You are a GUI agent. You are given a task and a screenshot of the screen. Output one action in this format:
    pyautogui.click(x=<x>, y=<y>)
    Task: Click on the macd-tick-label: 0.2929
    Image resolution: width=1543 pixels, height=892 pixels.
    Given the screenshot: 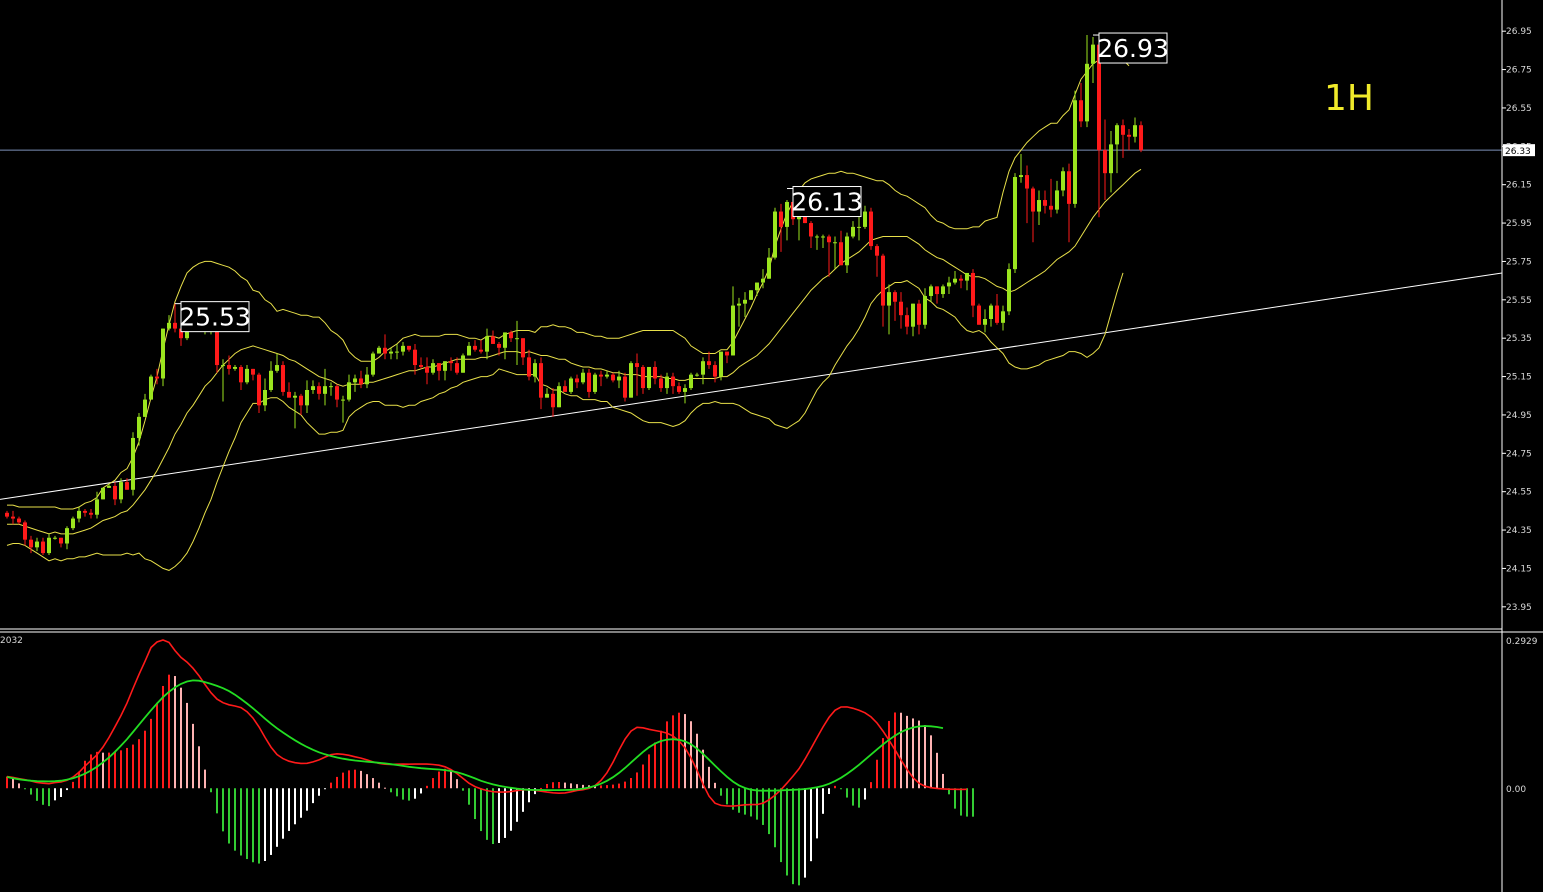 What is the action you would take?
    pyautogui.click(x=1522, y=642)
    